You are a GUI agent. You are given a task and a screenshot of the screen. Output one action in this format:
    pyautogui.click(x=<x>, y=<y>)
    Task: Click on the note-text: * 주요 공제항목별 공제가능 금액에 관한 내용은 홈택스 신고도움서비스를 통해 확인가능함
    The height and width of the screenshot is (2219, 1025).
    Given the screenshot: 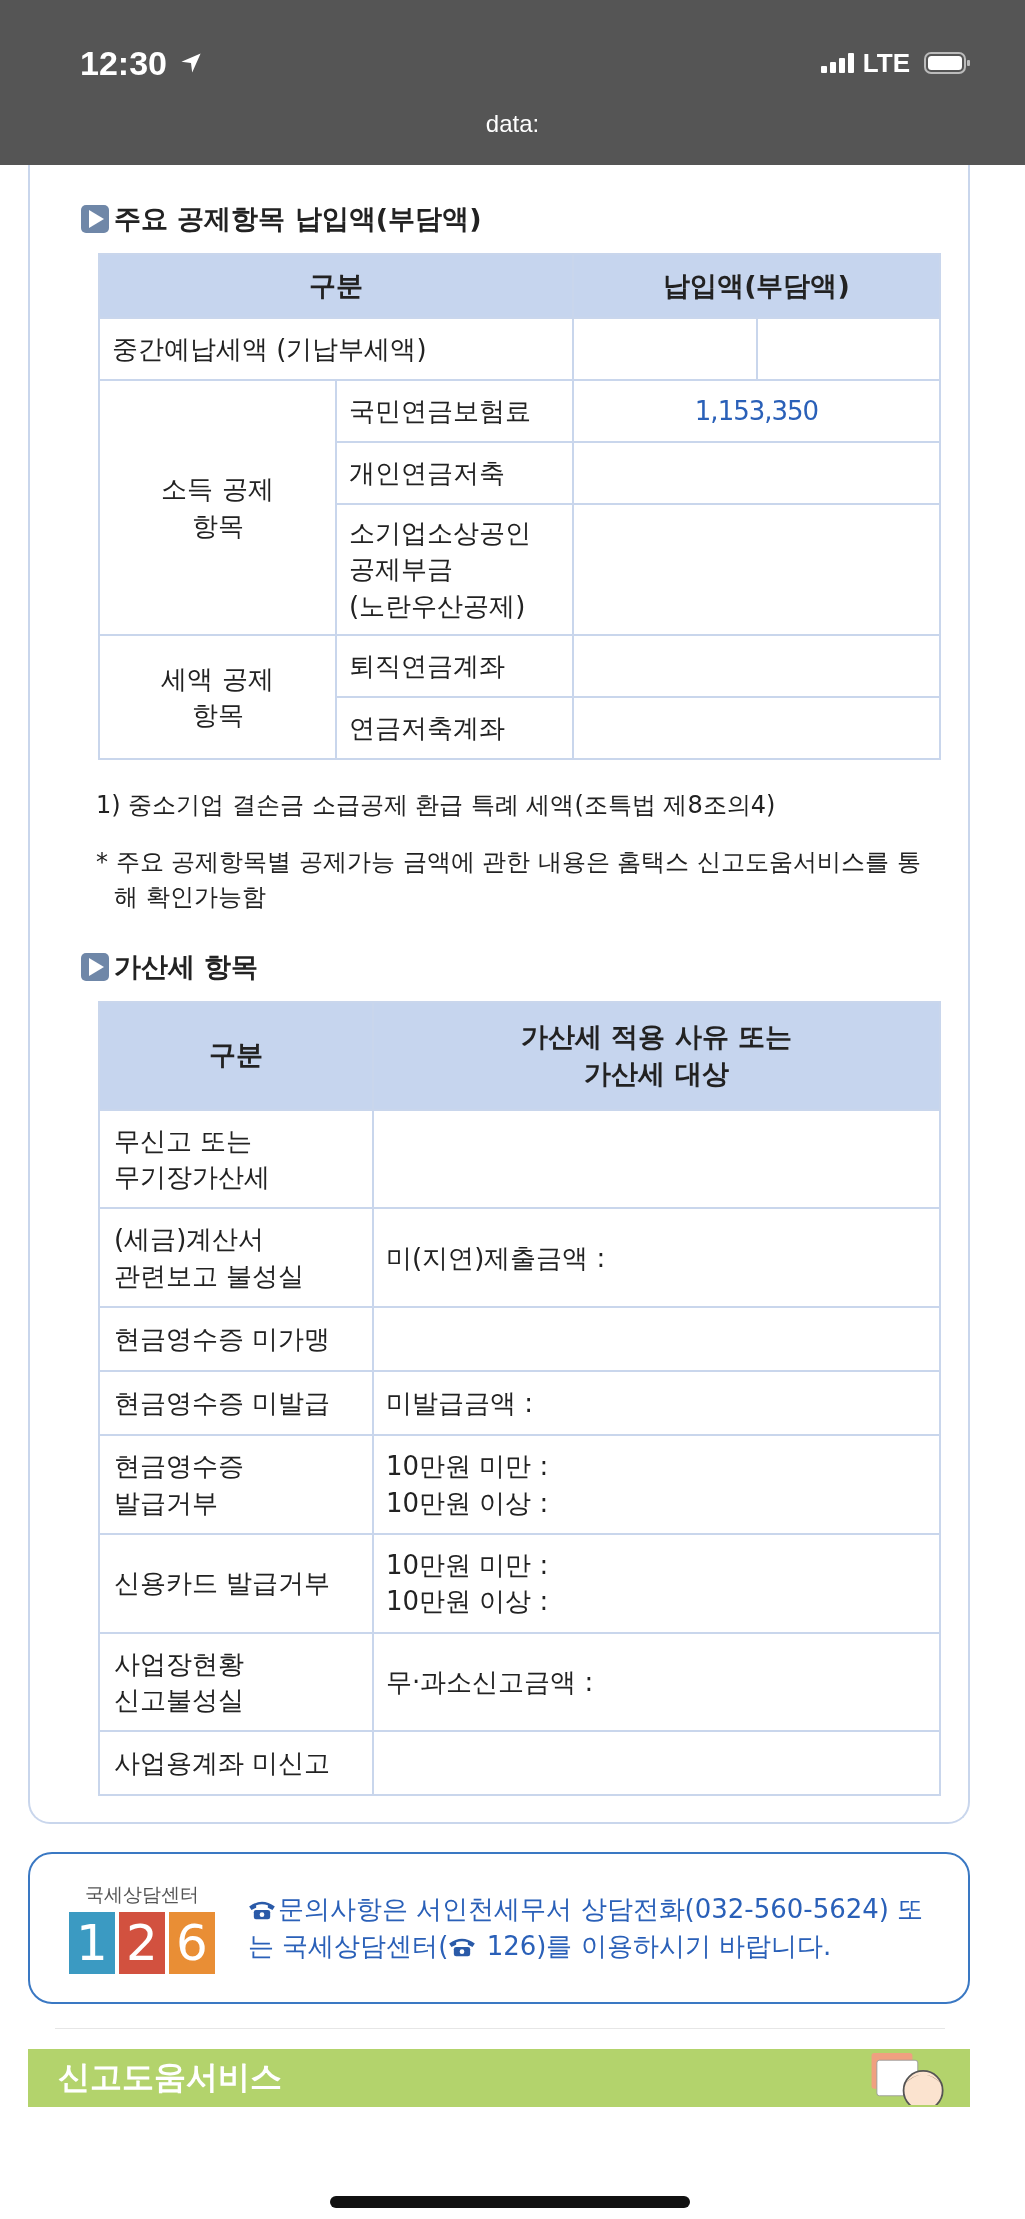 What is the action you would take?
    pyautogui.click(x=509, y=879)
    